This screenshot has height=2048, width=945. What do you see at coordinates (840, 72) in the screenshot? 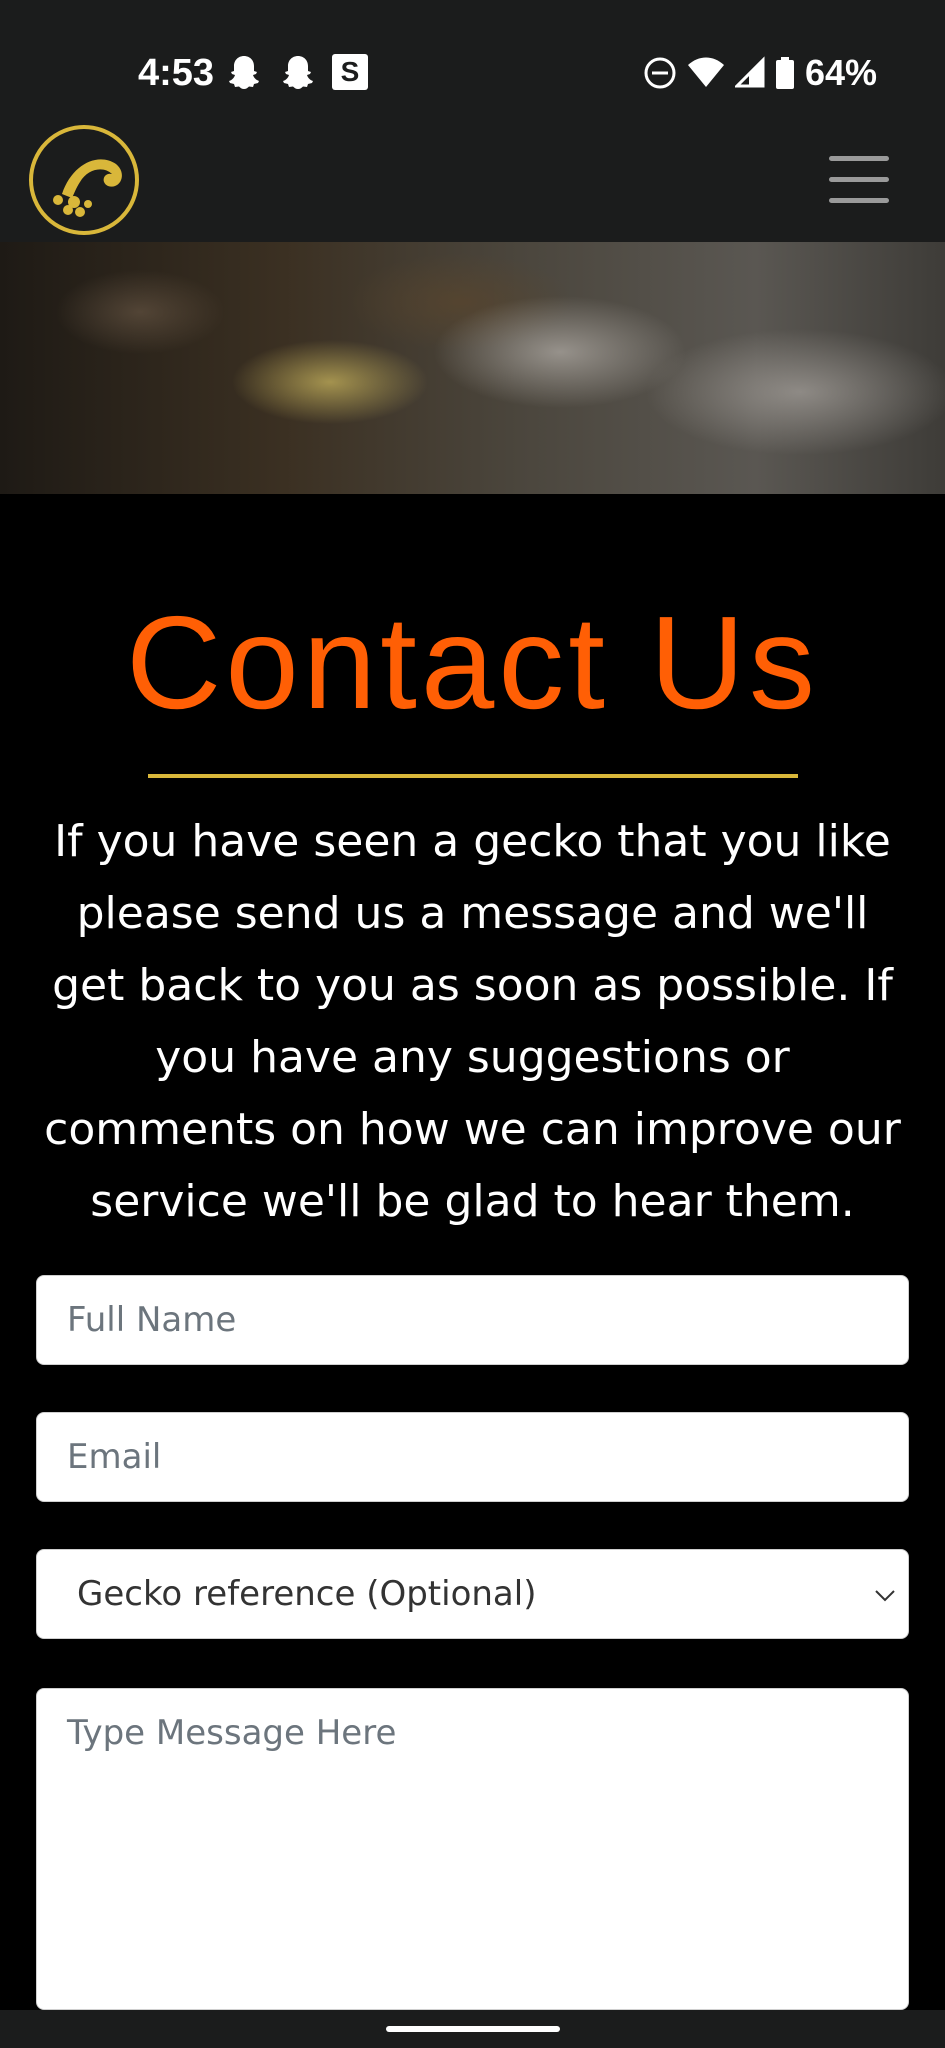
I see `battery-percent: 64%` at bounding box center [840, 72].